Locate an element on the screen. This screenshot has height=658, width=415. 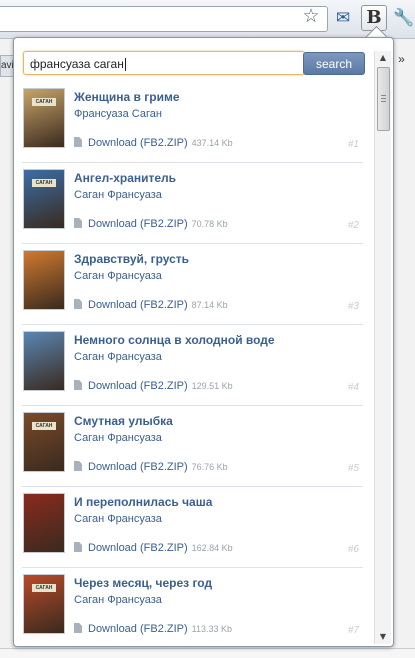
browser-toolbar: ☆ ✉ B 🔧 is located at coordinates (207, 19).